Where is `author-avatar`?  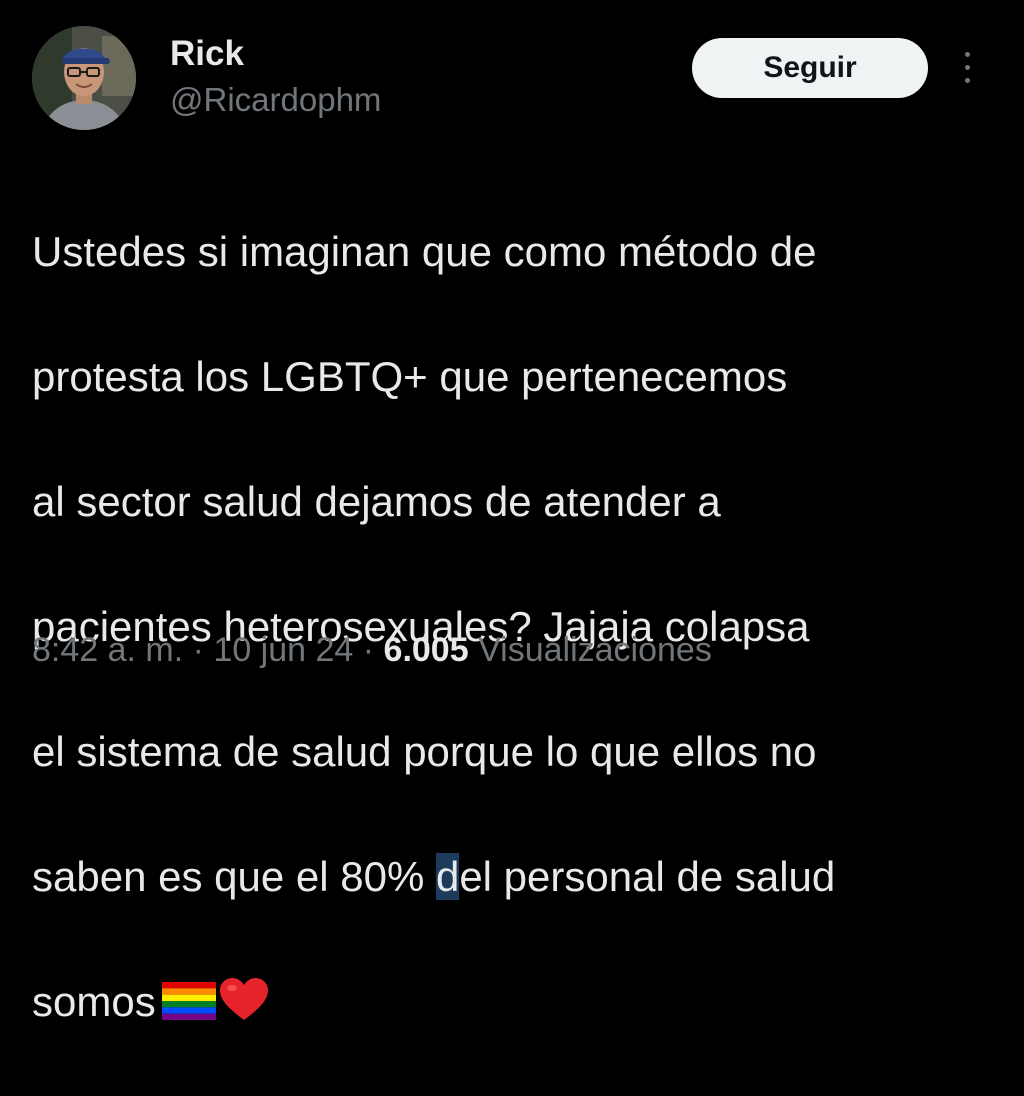 author-avatar is located at coordinates (84, 78).